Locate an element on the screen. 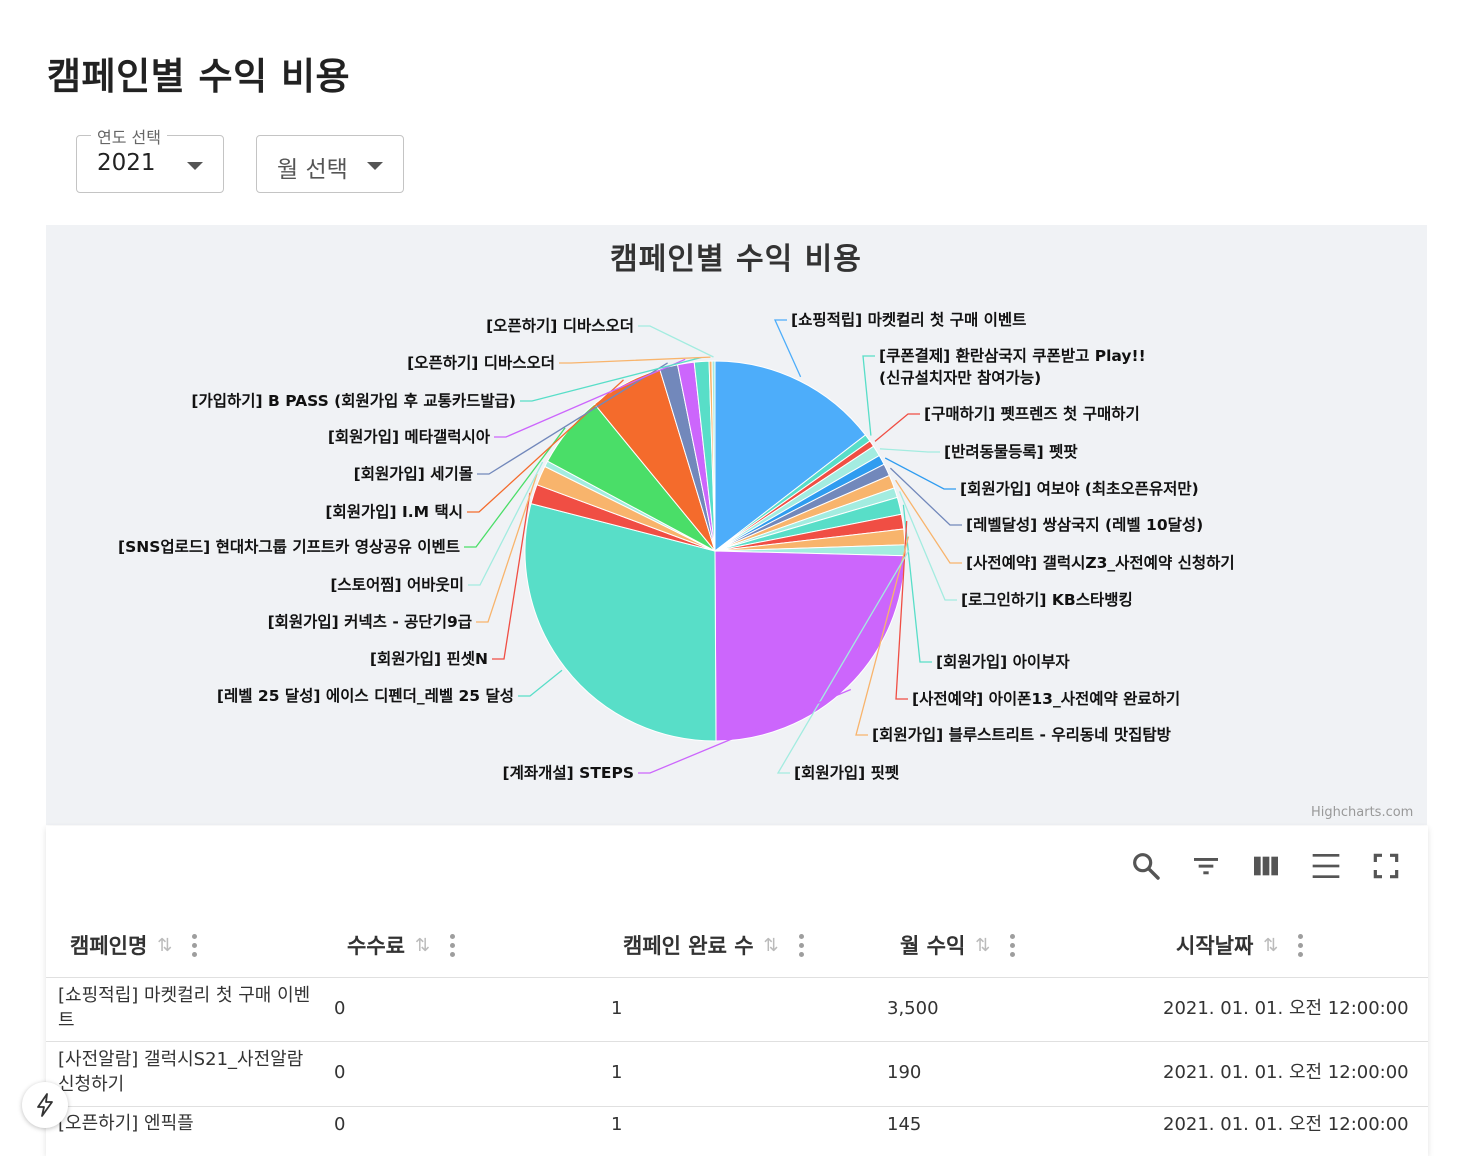  column-header-start: 시작날짜 ⇅ is located at coordinates (1240, 945).